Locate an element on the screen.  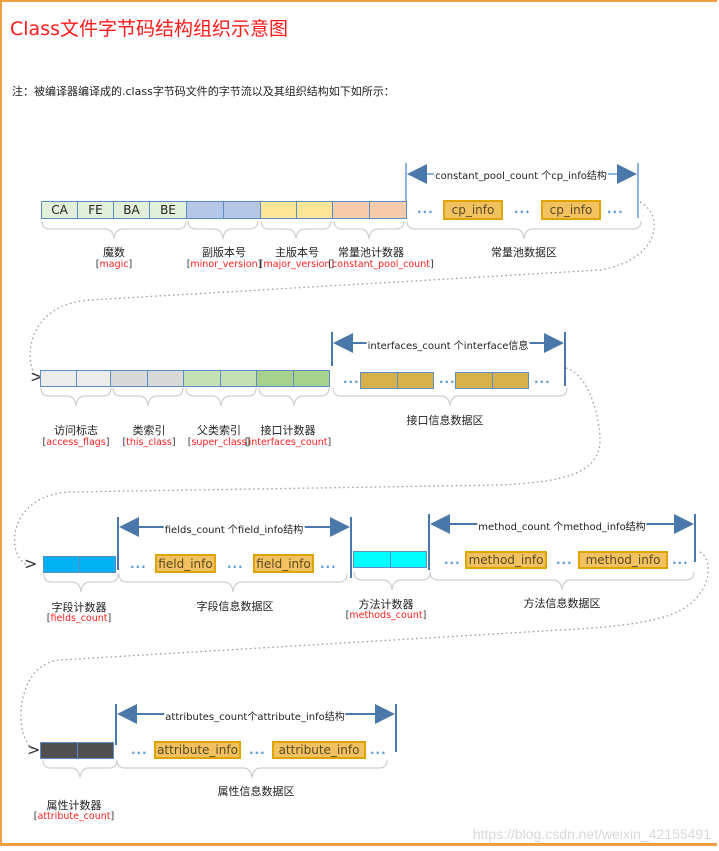
magic-byte-cell: BA is located at coordinates (131, 210).